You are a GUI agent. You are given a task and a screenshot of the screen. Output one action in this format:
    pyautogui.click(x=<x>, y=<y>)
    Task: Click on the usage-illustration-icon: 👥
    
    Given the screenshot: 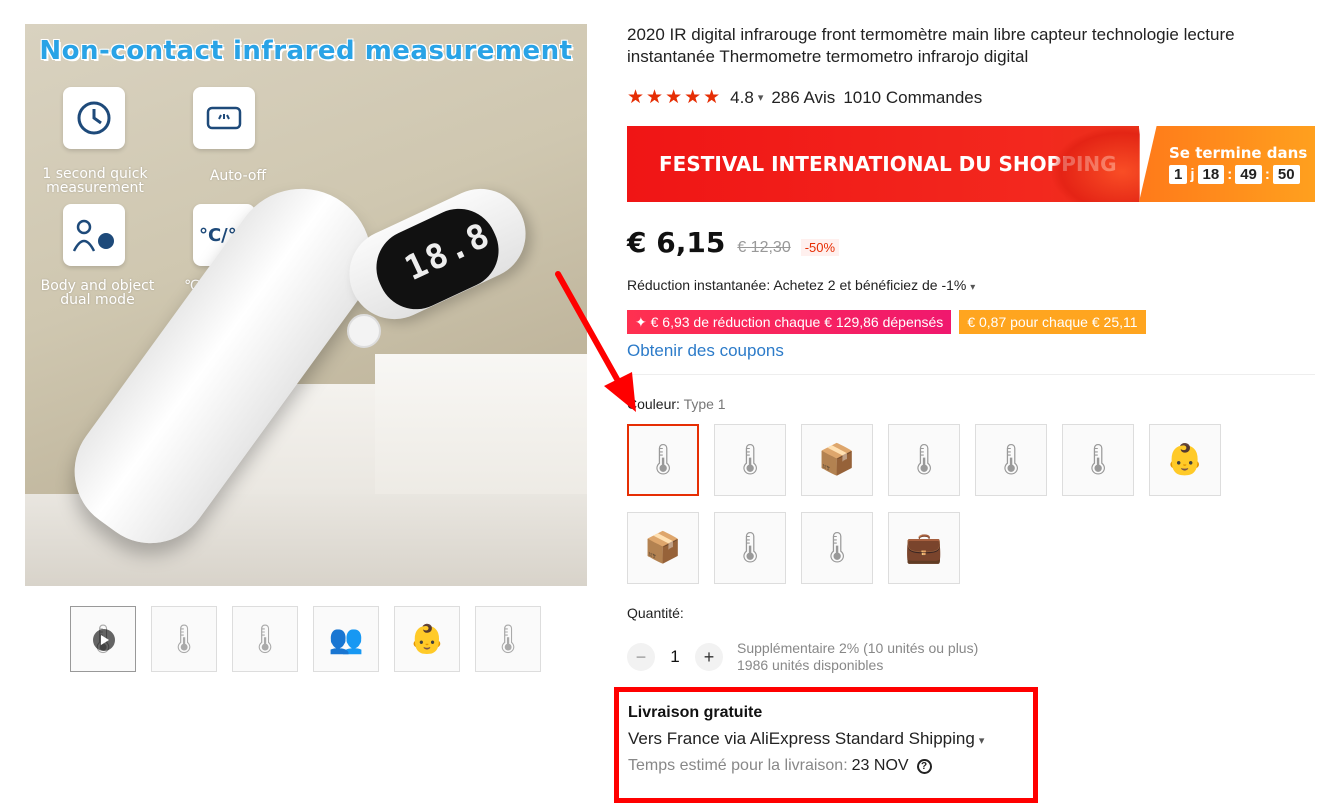 What is the action you would take?
    pyautogui.click(x=346, y=639)
    